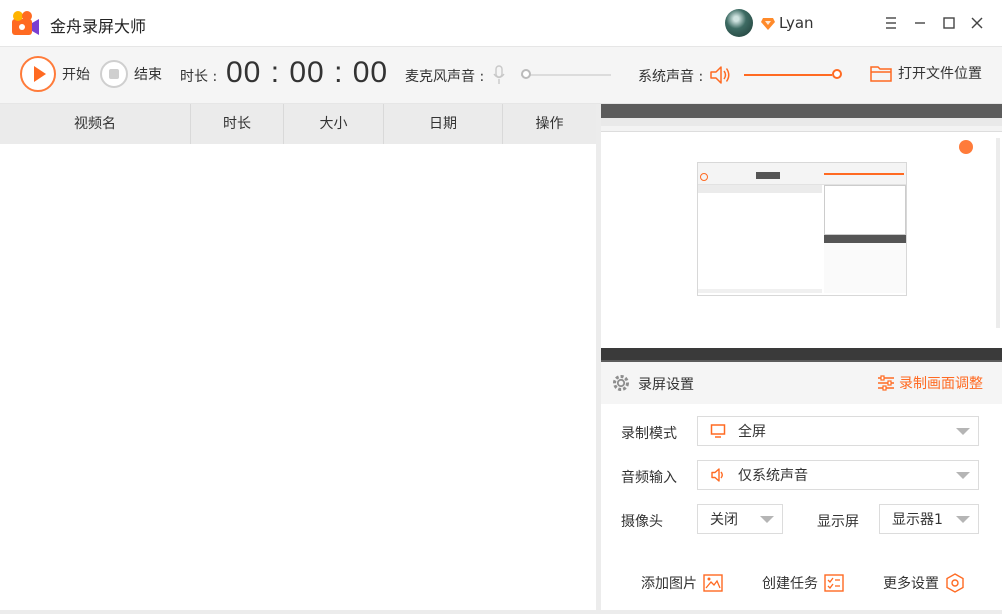  What do you see at coordinates (752, 432) in the screenshot?
I see `record-mode-value: 全屏` at bounding box center [752, 432].